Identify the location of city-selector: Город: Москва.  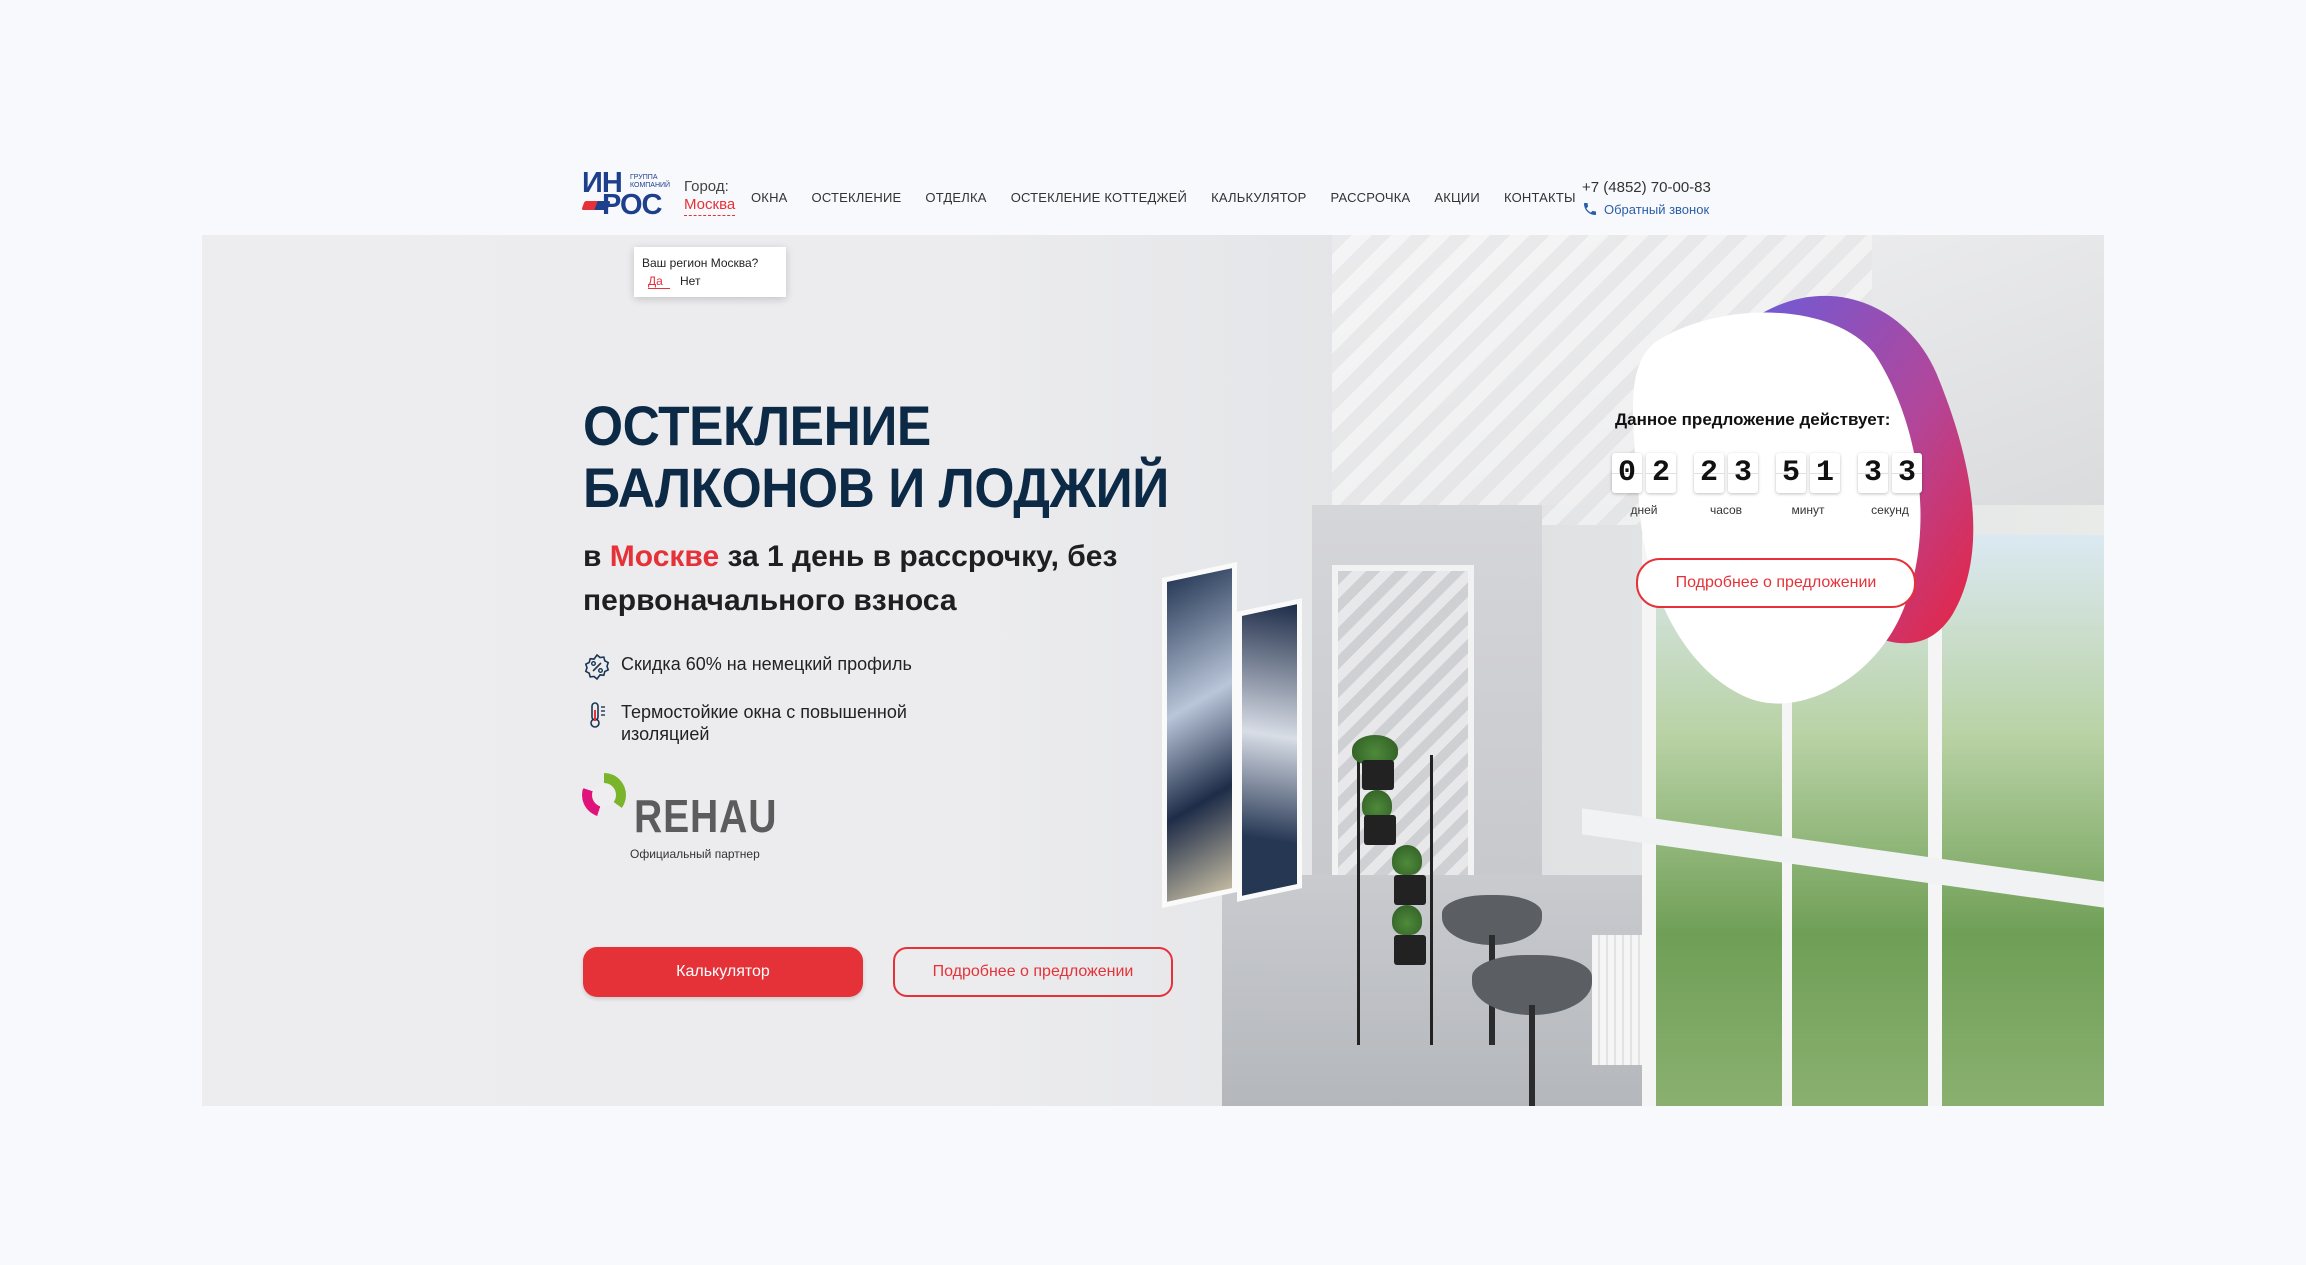
(710, 197).